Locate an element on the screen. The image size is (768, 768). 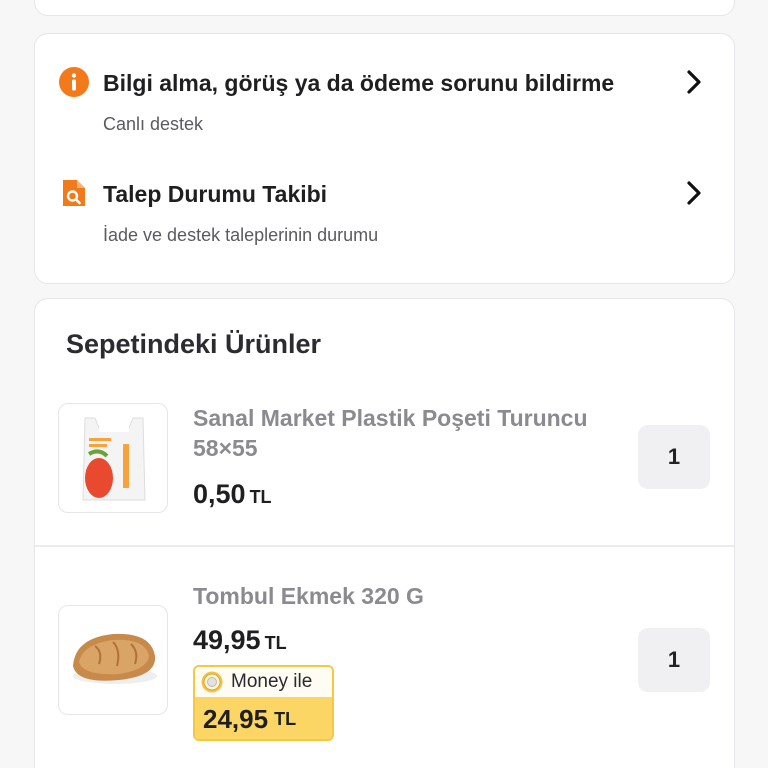
support-item-title: Talep Durumu Takibi is located at coordinates (215, 194).